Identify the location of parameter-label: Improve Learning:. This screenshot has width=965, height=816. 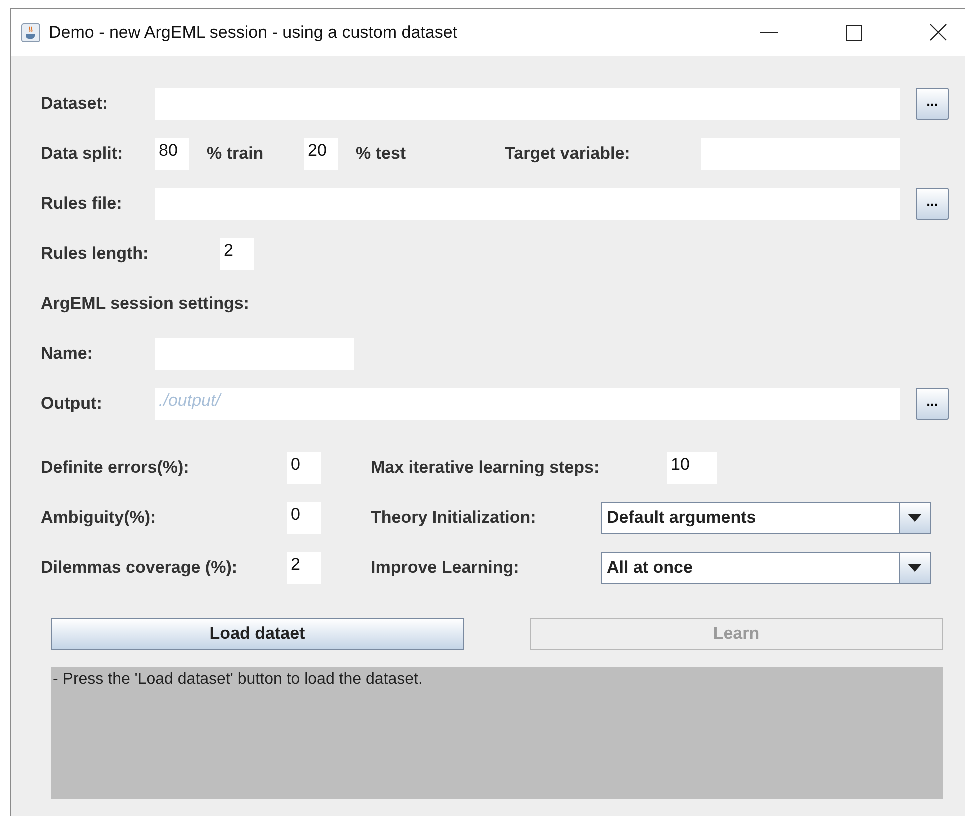
(445, 568).